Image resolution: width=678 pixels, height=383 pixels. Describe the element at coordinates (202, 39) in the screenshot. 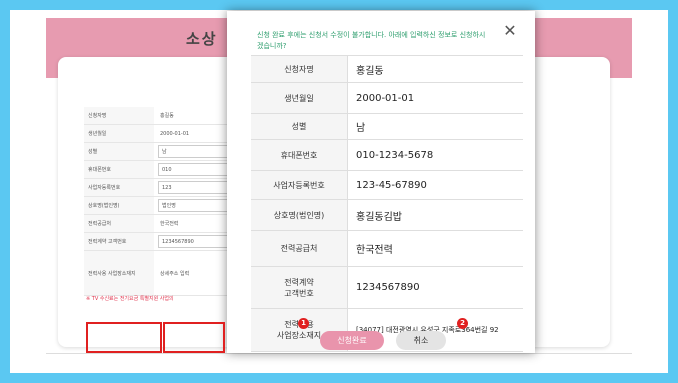

I see `page-title: 소상` at that location.